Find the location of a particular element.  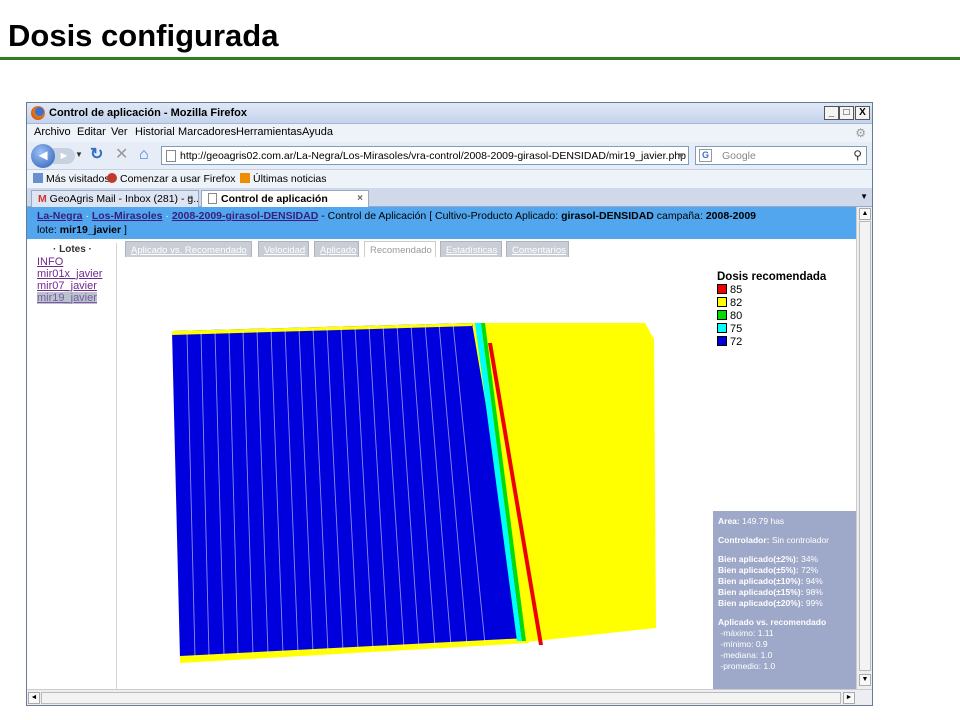

menu-marcadores: Marcadores is located at coordinates (207, 132).